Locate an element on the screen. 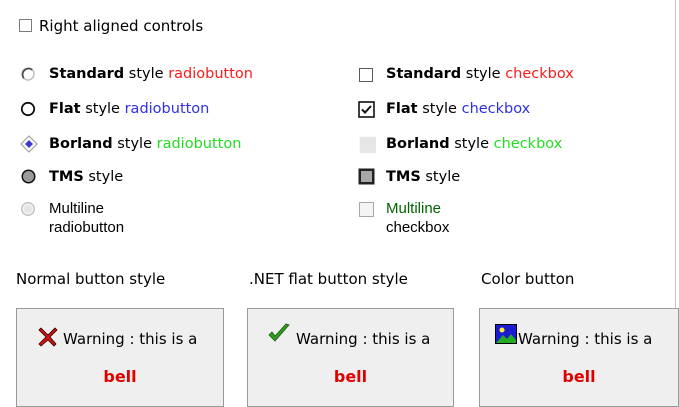 The height and width of the screenshot is (407, 679). checkbox-standard-box is located at coordinates (366, 75).